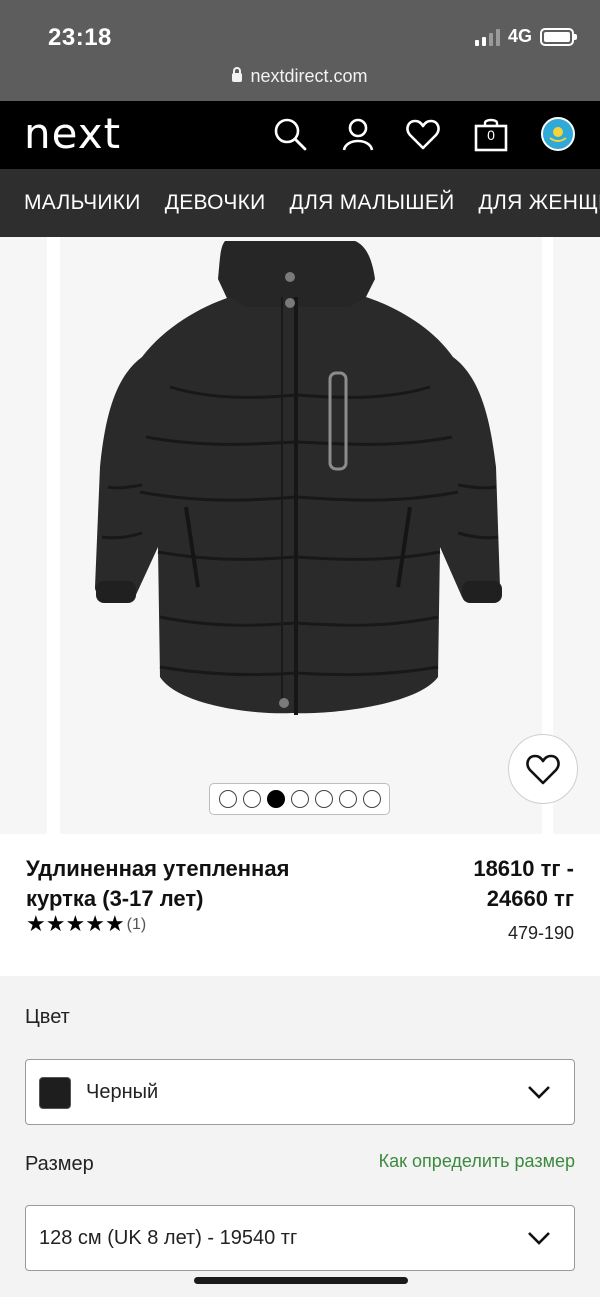  I want to click on category-nav: МАЛЬЧИКИ ДЕВОЧКИ ДЛЯ МАЛЫШЕЙ ДЛЯ ЖЕНЩИН, so click(300, 203).